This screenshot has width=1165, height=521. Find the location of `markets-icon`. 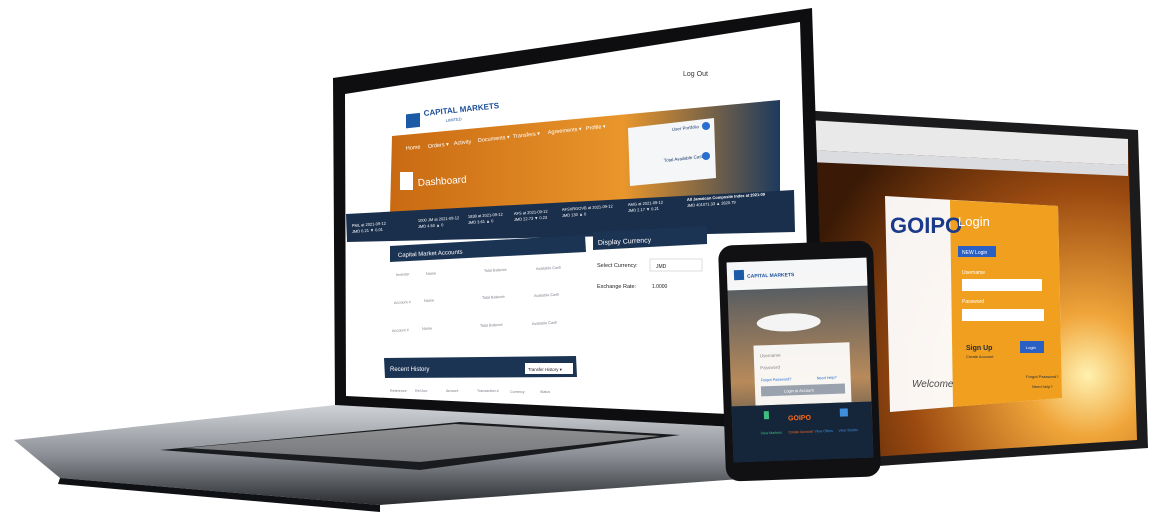

markets-icon is located at coordinates (766, 415).